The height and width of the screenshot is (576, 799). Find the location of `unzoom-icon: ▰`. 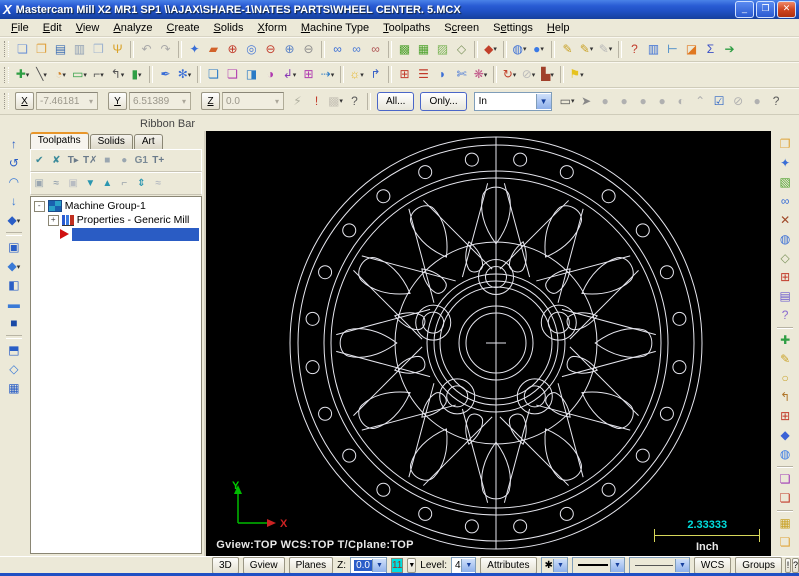

unzoom-icon: ▰ is located at coordinates (213, 49).